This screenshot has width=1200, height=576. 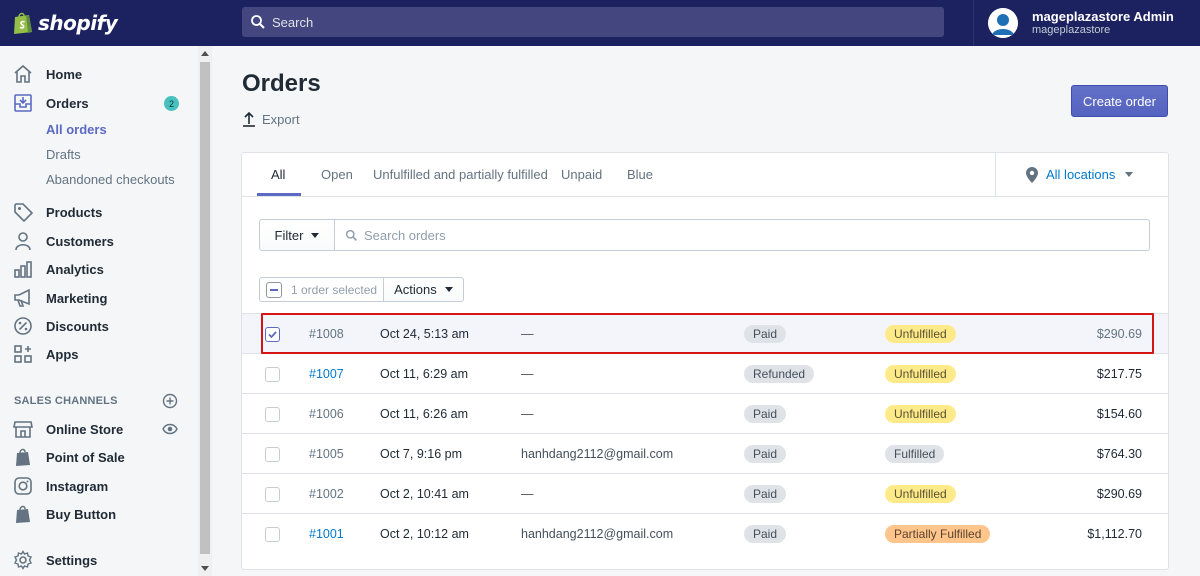 What do you see at coordinates (75, 269) in the screenshot?
I see `sidebar-item-label: Analytics` at bounding box center [75, 269].